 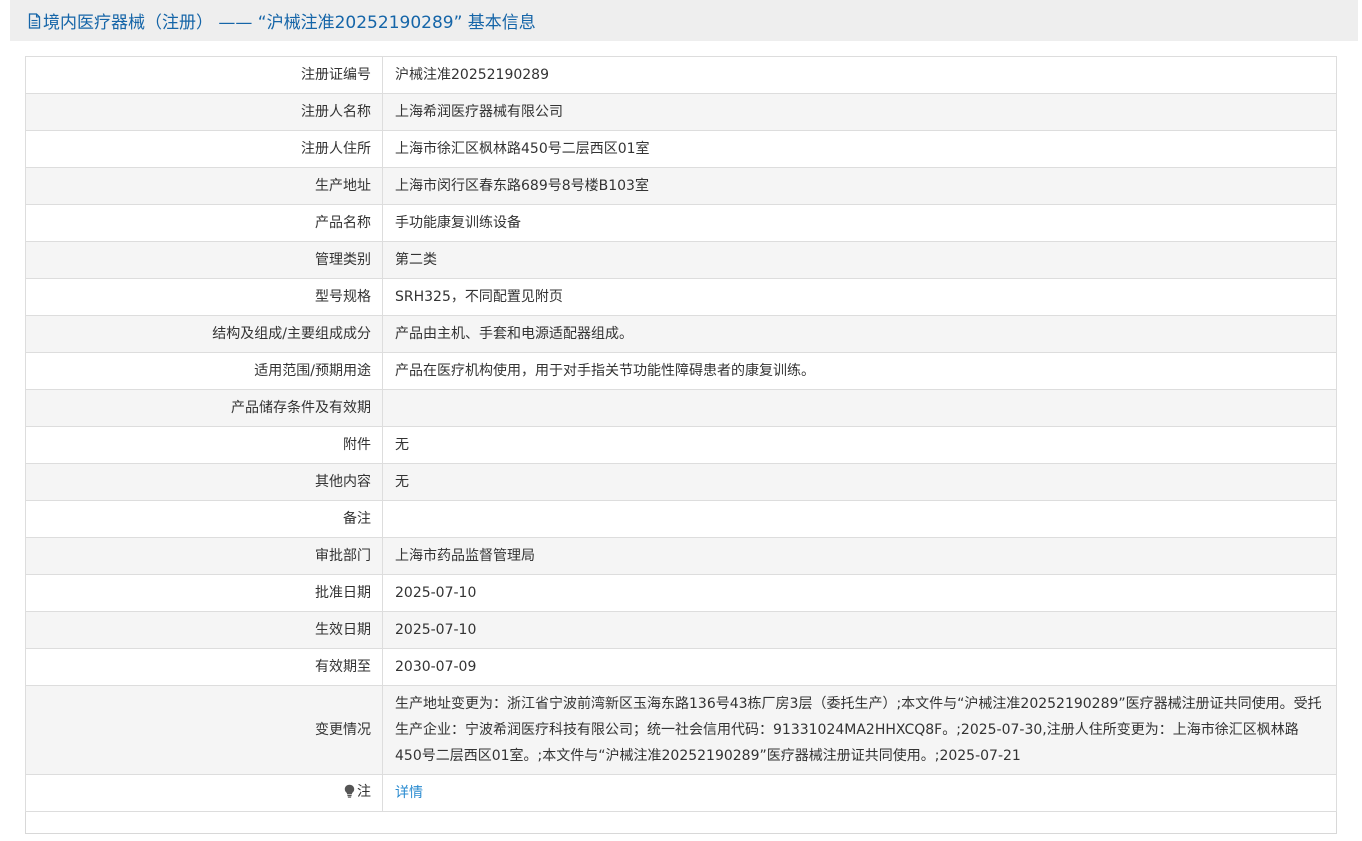 I want to click on lightbulb-icon, so click(x=349, y=794).